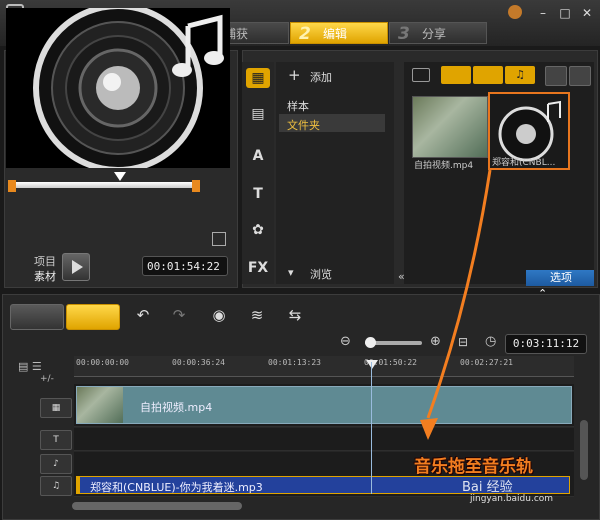 Image resolution: width=600 pixels, height=520 pixels. Describe the element at coordinates (512, 499) in the screenshot. I see `watermark-url: jingyan.baidu.com` at that location.